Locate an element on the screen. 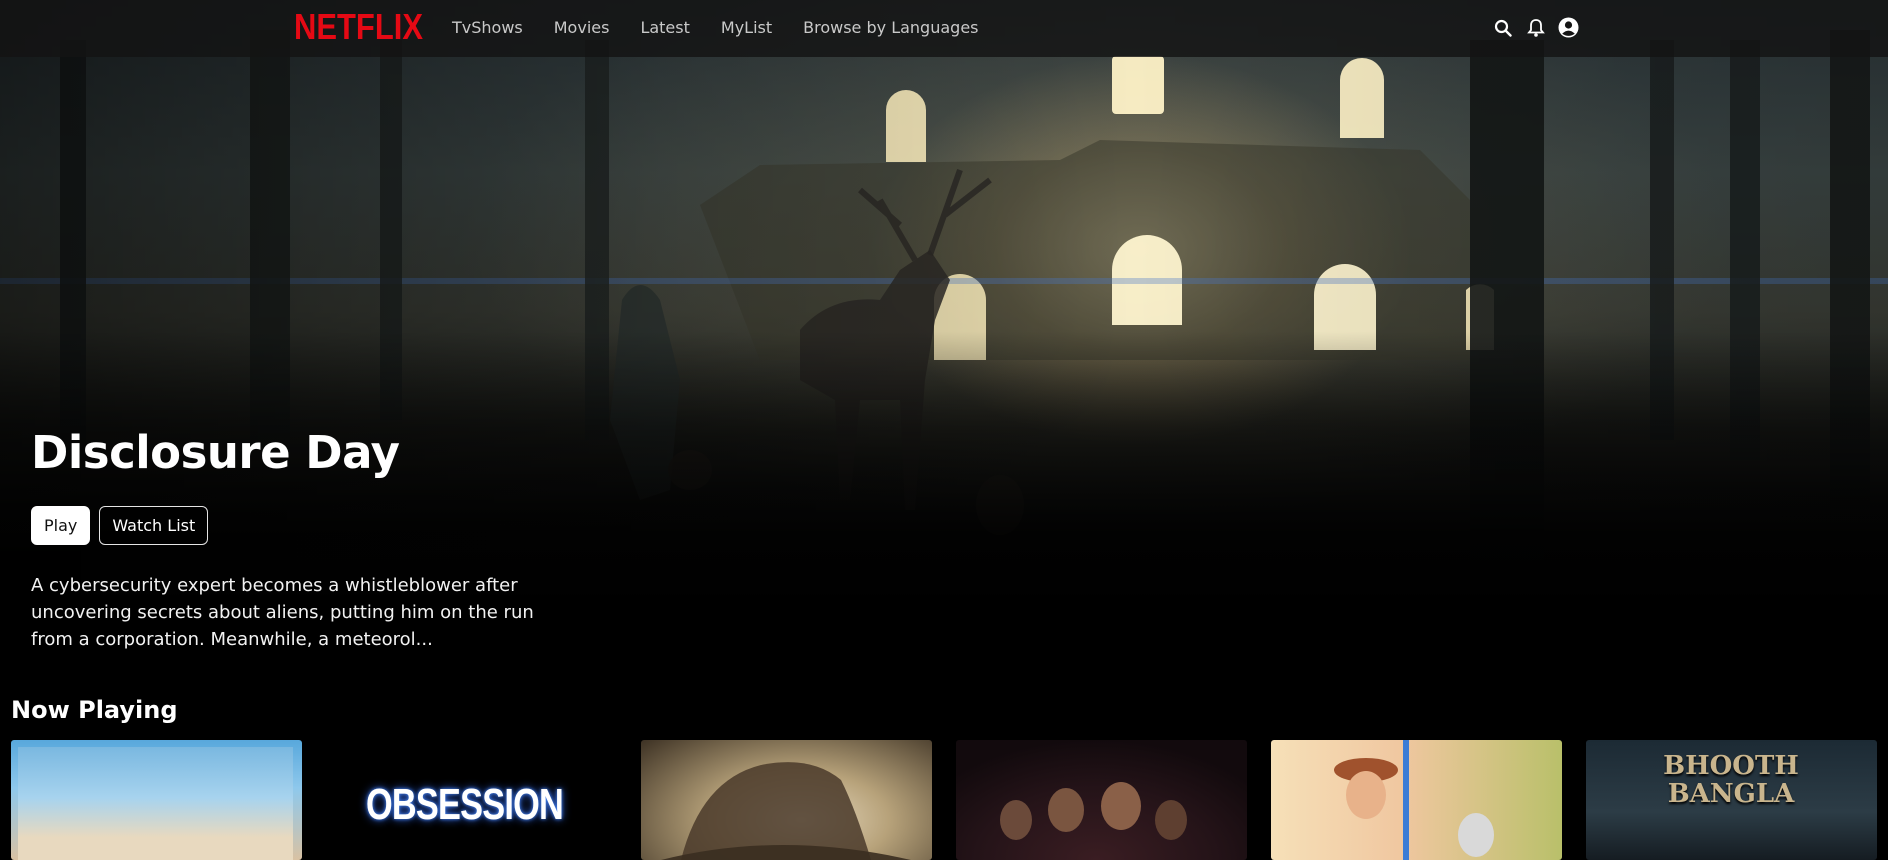 The height and width of the screenshot is (860, 1888). nav-link-mylist: MyList is located at coordinates (746, 27).